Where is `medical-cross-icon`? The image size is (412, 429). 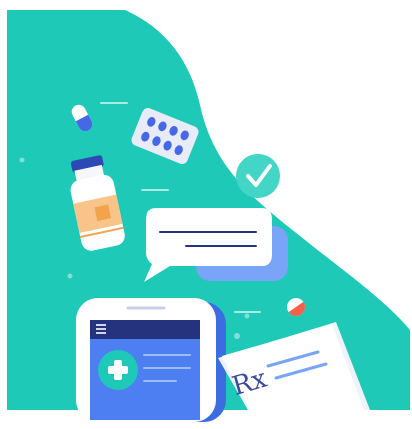 medical-cross-icon is located at coordinates (118, 370).